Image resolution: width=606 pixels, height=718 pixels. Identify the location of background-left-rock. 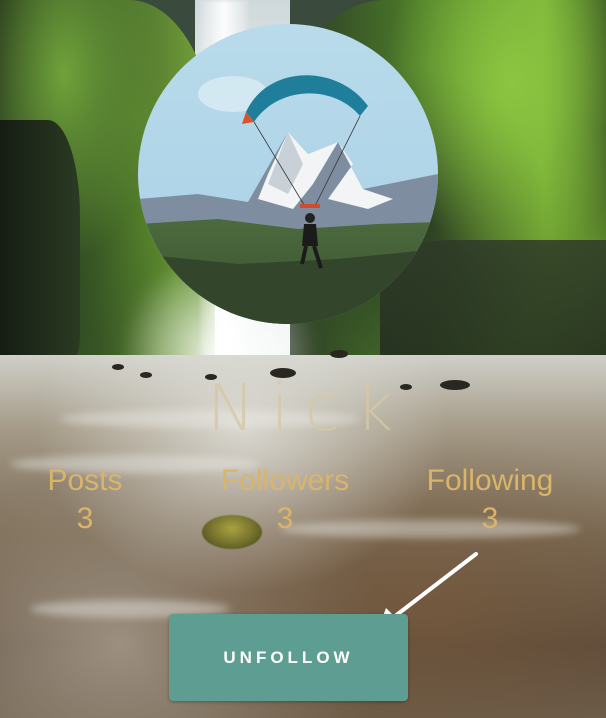
(40, 240).